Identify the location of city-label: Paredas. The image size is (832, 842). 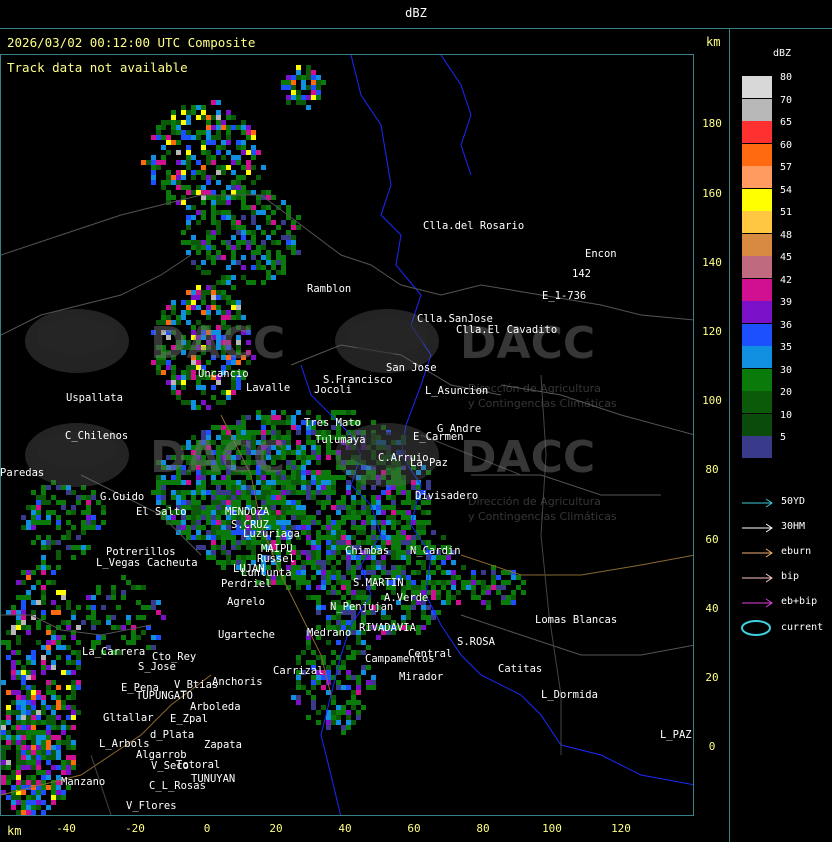
(22, 473).